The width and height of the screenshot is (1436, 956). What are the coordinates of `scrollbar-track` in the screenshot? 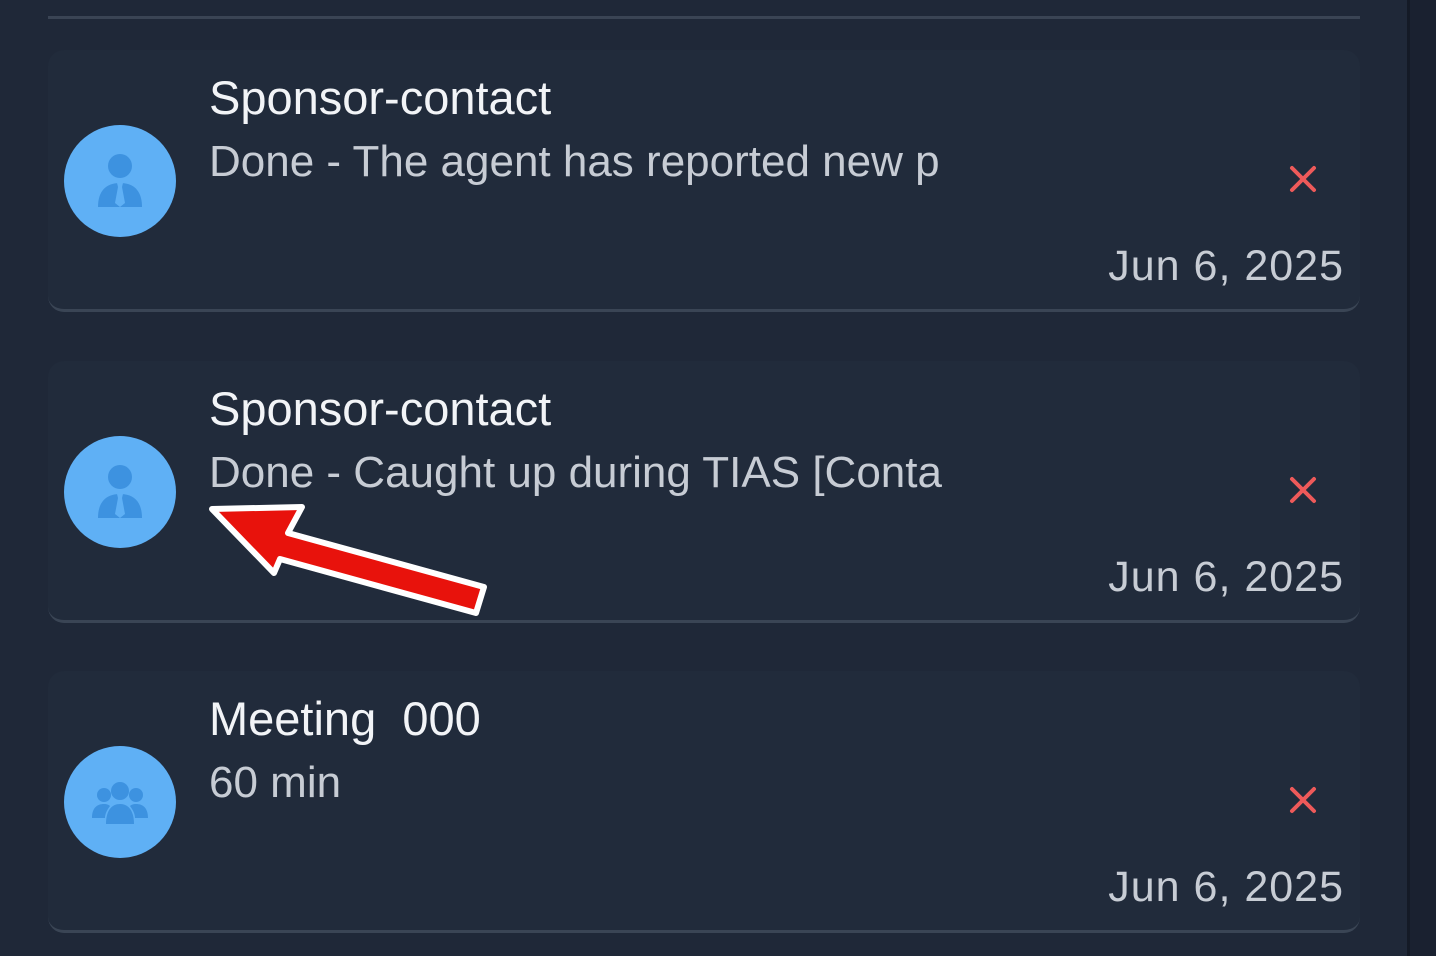 It's located at (1421, 478).